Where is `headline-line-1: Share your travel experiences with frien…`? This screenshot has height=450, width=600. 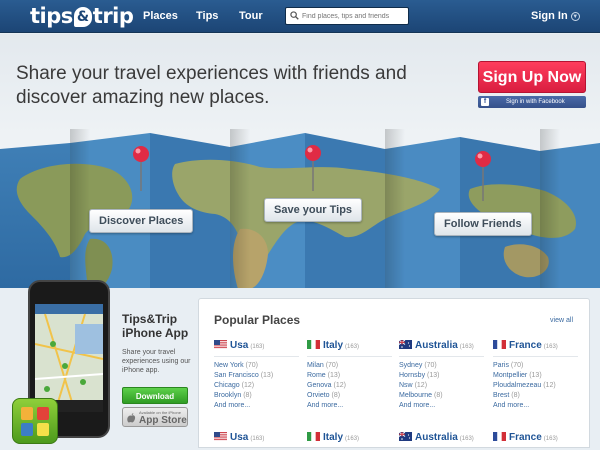 headline-line-1: Share your travel experiences with frien… is located at coordinates (211, 73).